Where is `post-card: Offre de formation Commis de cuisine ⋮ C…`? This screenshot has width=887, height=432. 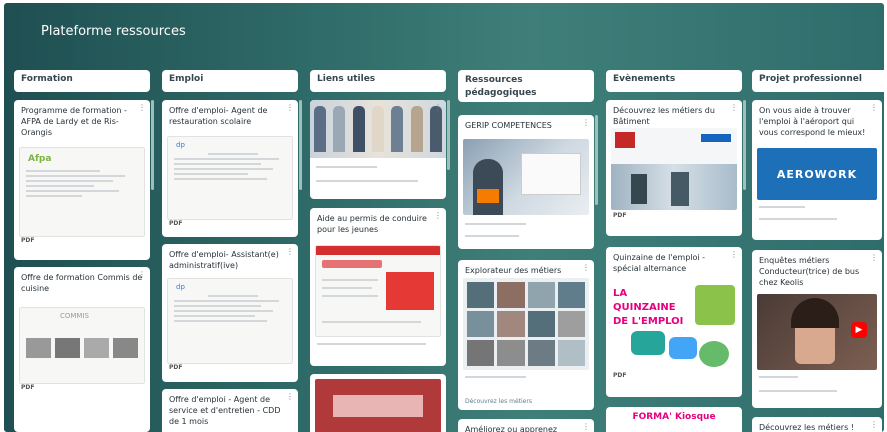 post-card: Offre de formation Commis de cuisine ⋮ C… is located at coordinates (82, 349).